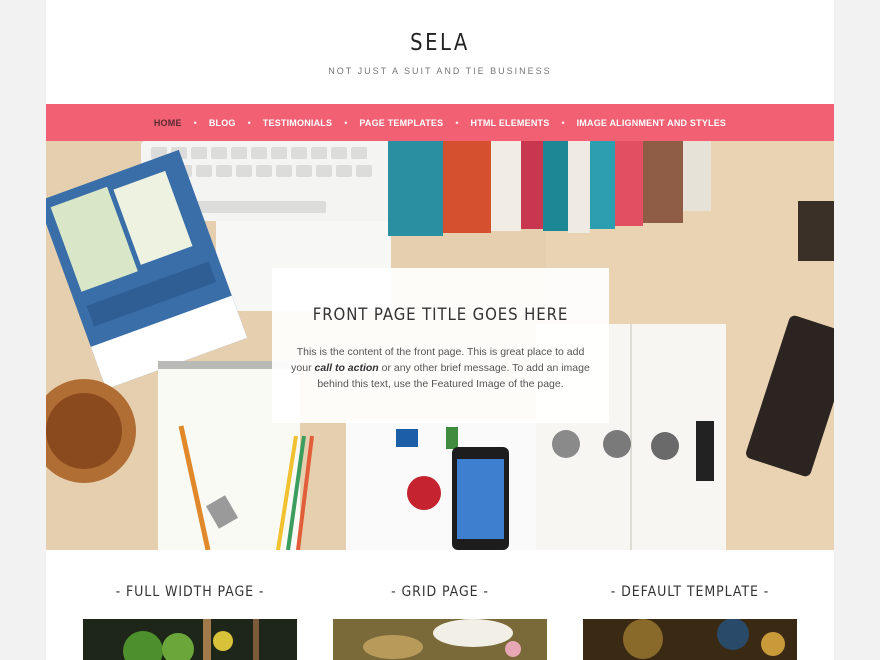 The height and width of the screenshot is (660, 880). I want to click on nav-item-html-elements: HTML ELEMENTS, so click(510, 123).